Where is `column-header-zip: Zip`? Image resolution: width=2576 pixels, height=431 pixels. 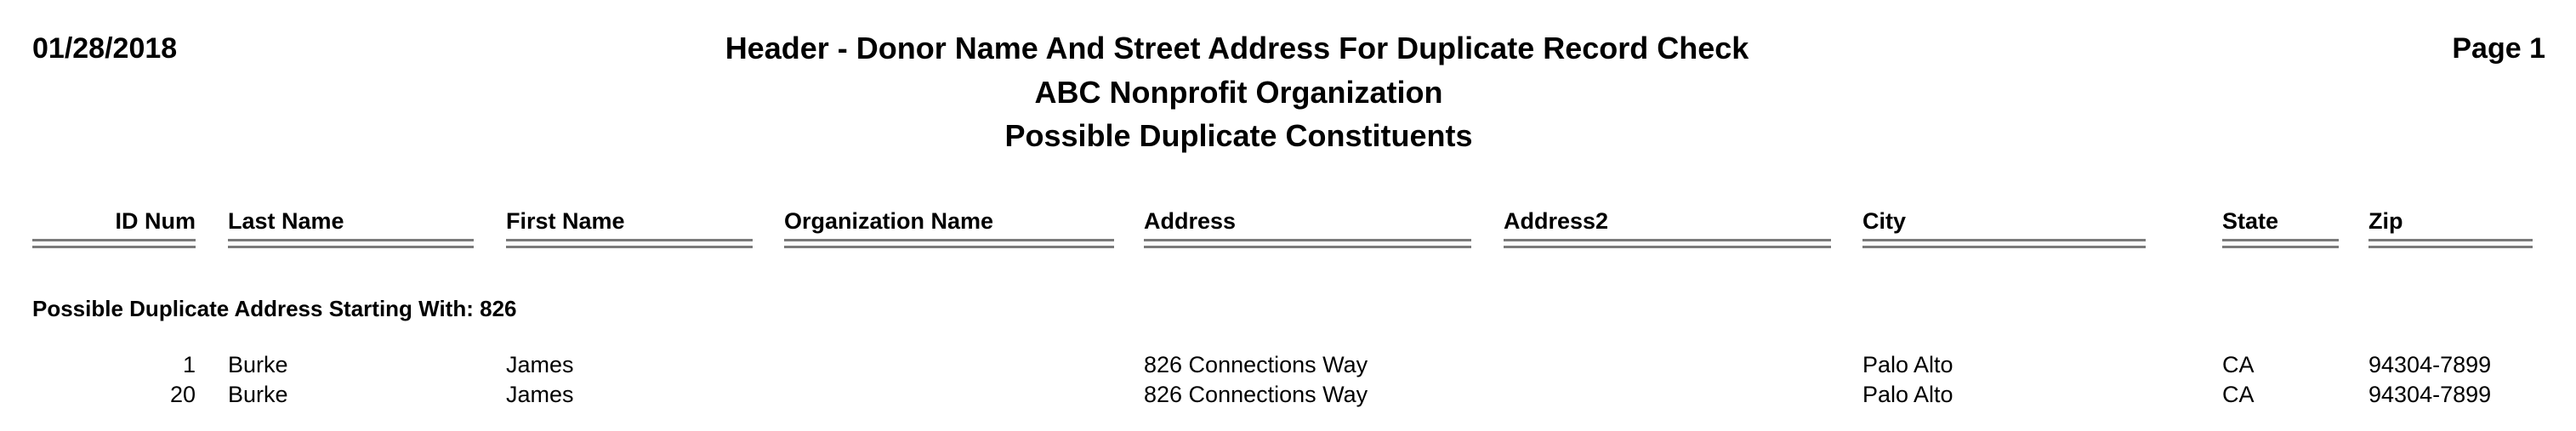
column-header-zip: Zip is located at coordinates (2385, 221).